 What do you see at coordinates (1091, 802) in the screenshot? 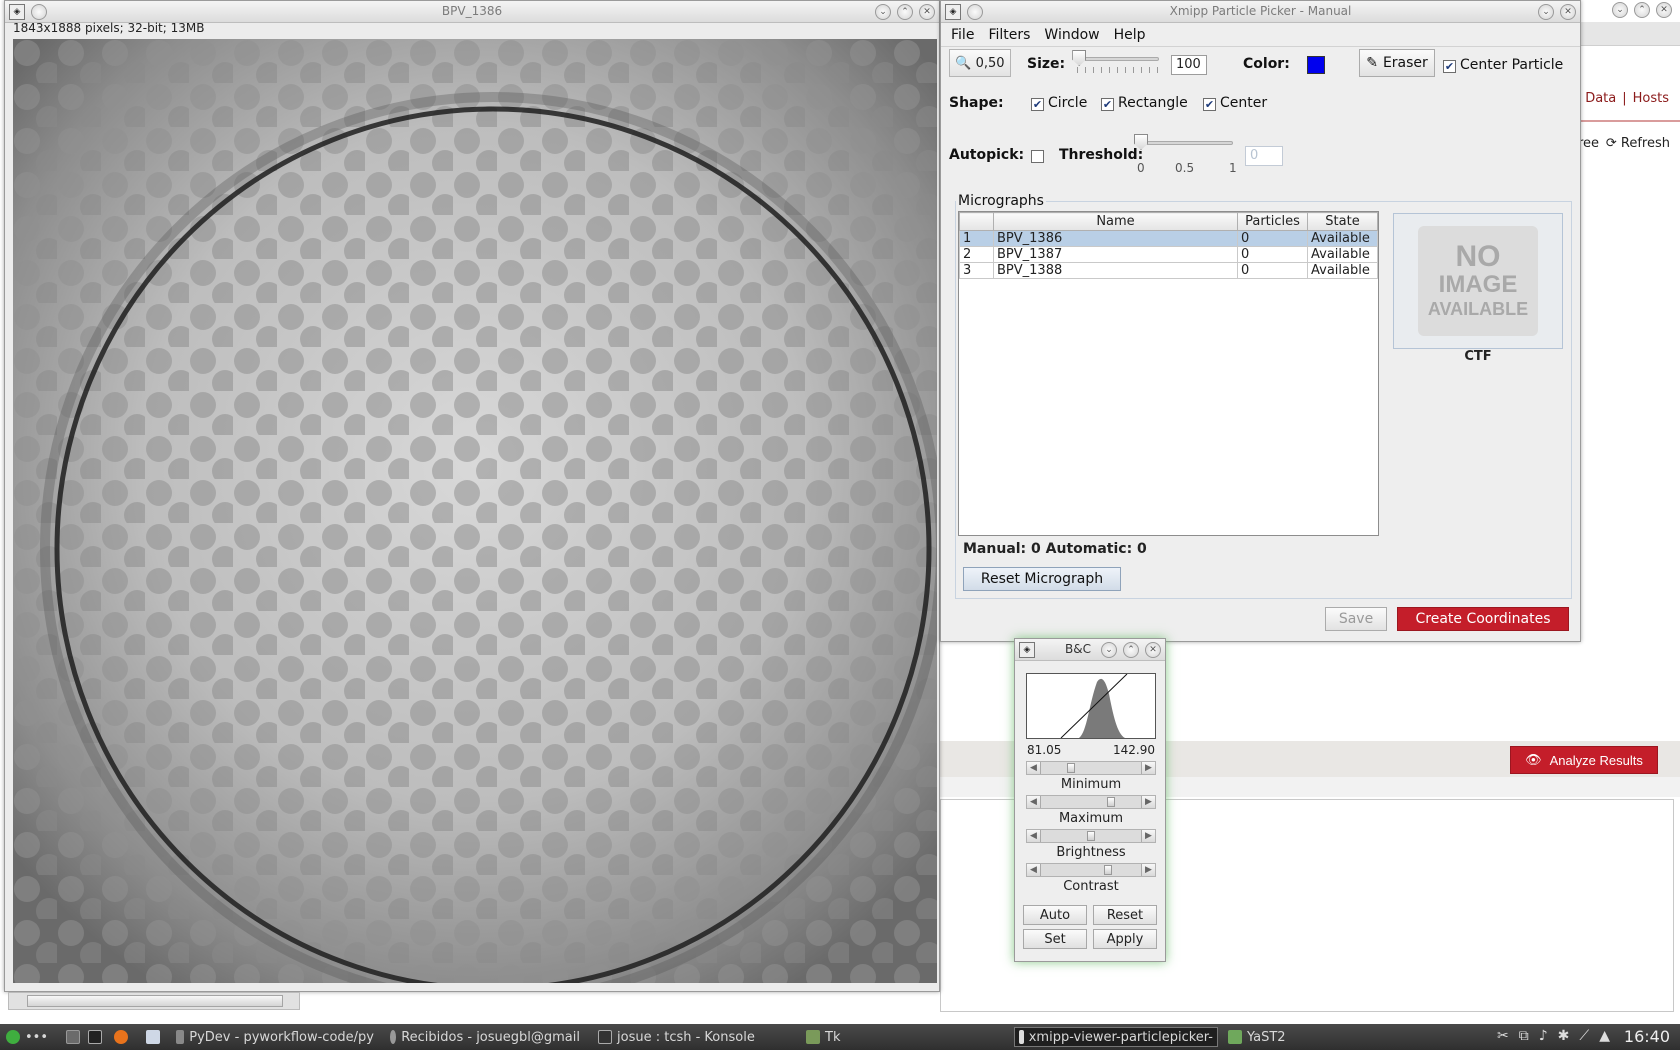
I see `maximum-slider: ◀ ▶` at bounding box center [1091, 802].